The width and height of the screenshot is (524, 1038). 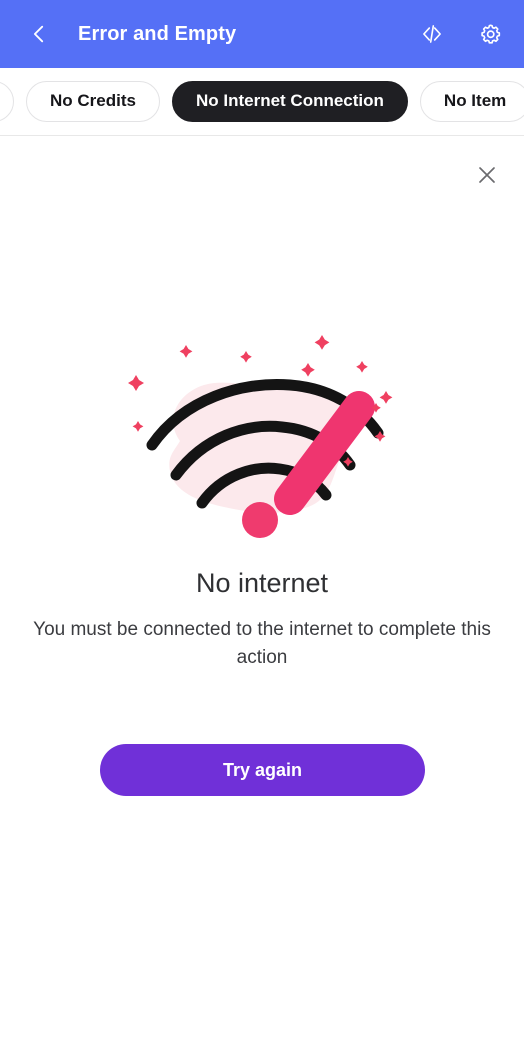 I want to click on code-icon, so click(x=432, y=34).